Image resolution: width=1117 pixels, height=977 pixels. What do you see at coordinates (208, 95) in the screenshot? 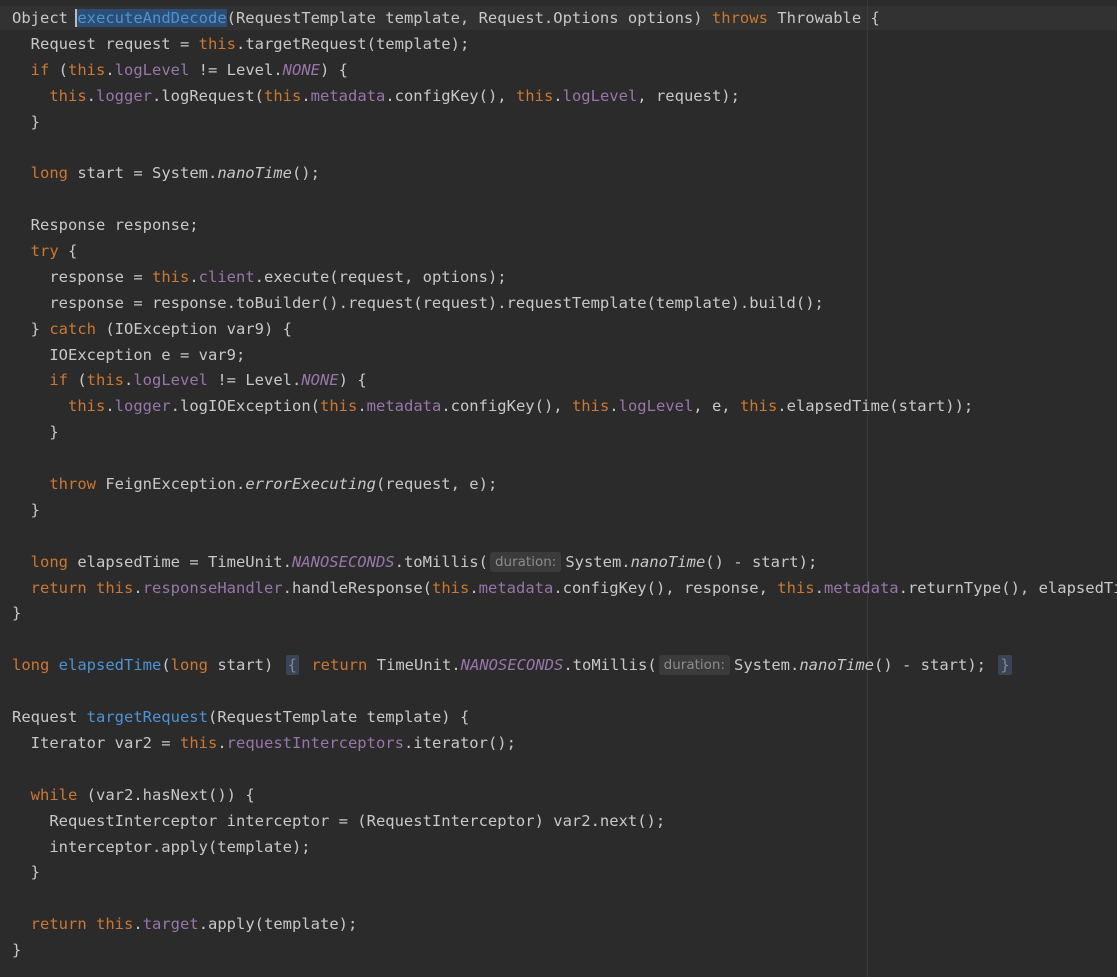
I see `code-token: .logRequest(` at bounding box center [208, 95].